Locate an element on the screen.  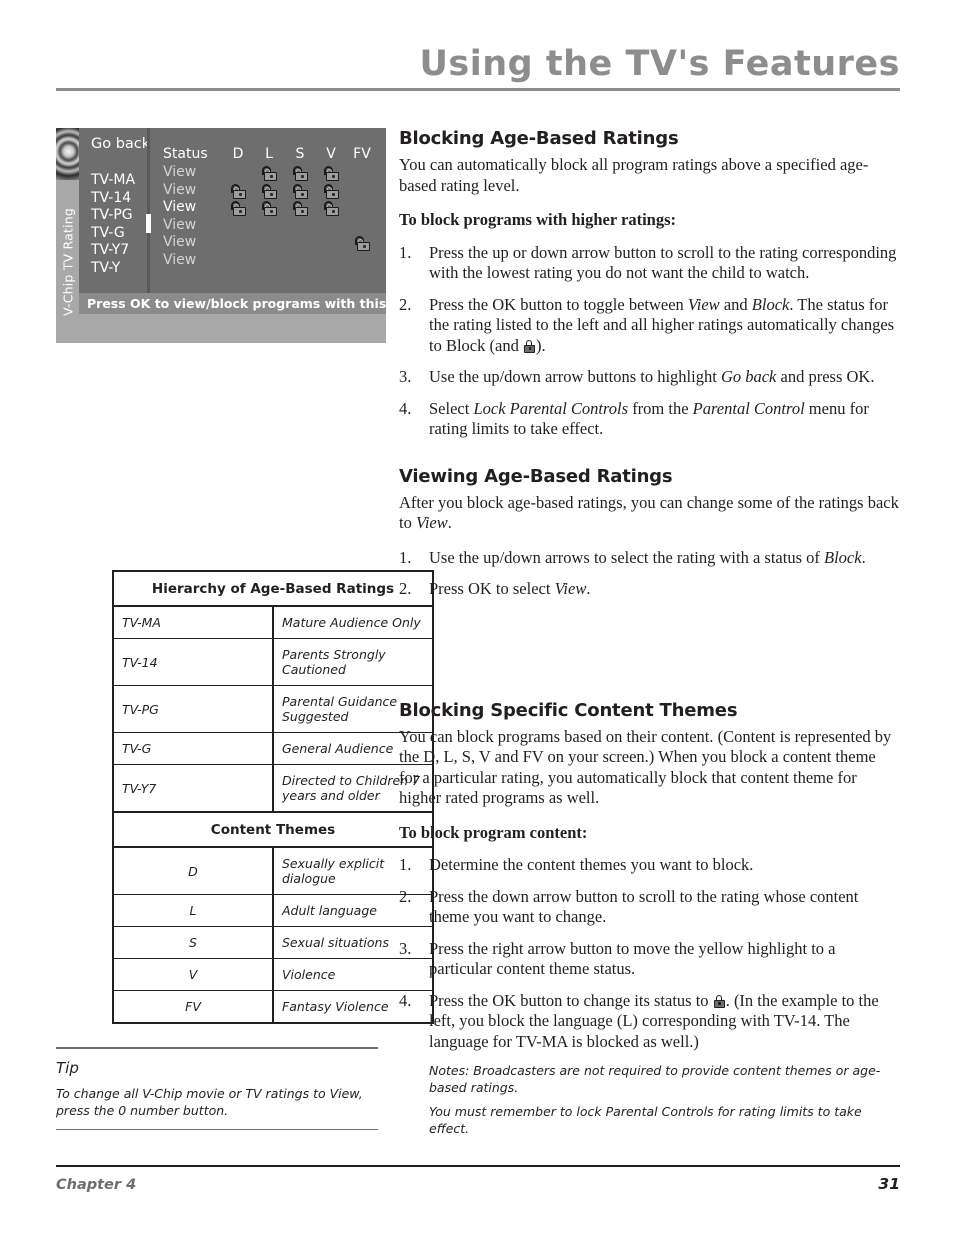
table-row: FV Fantasy Violence is located at coordinates (273, 1006).